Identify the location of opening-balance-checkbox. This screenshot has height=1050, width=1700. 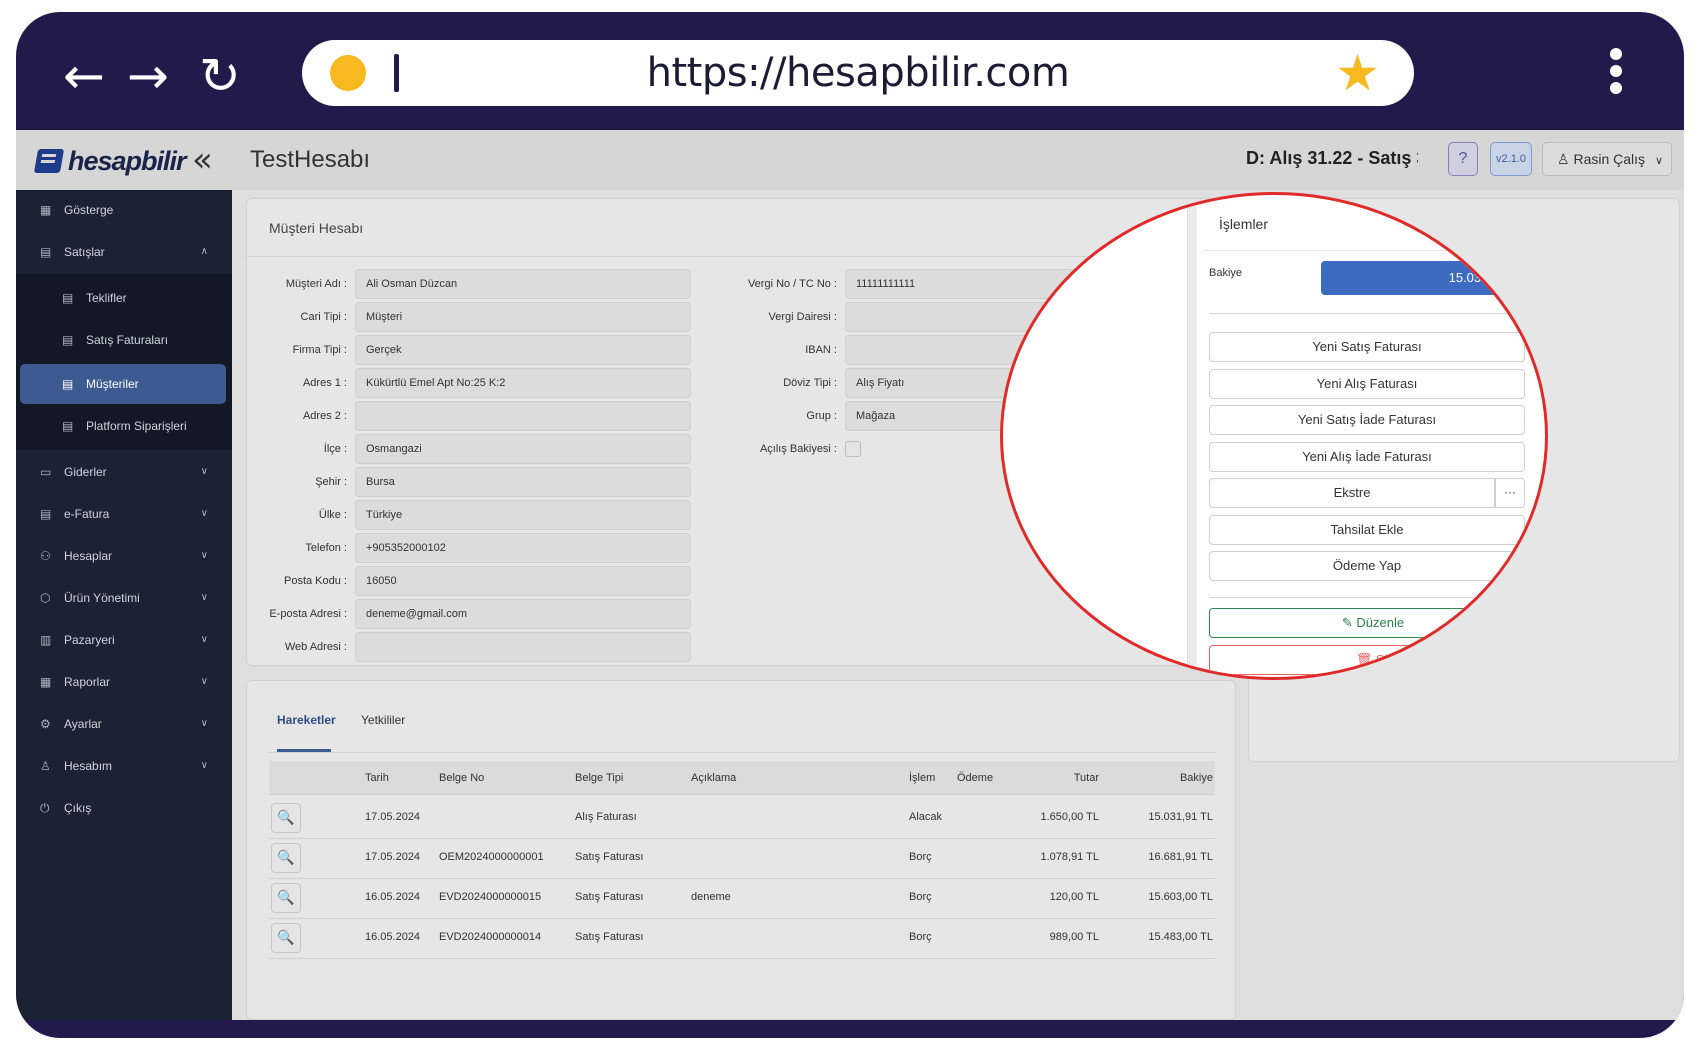
(853, 449).